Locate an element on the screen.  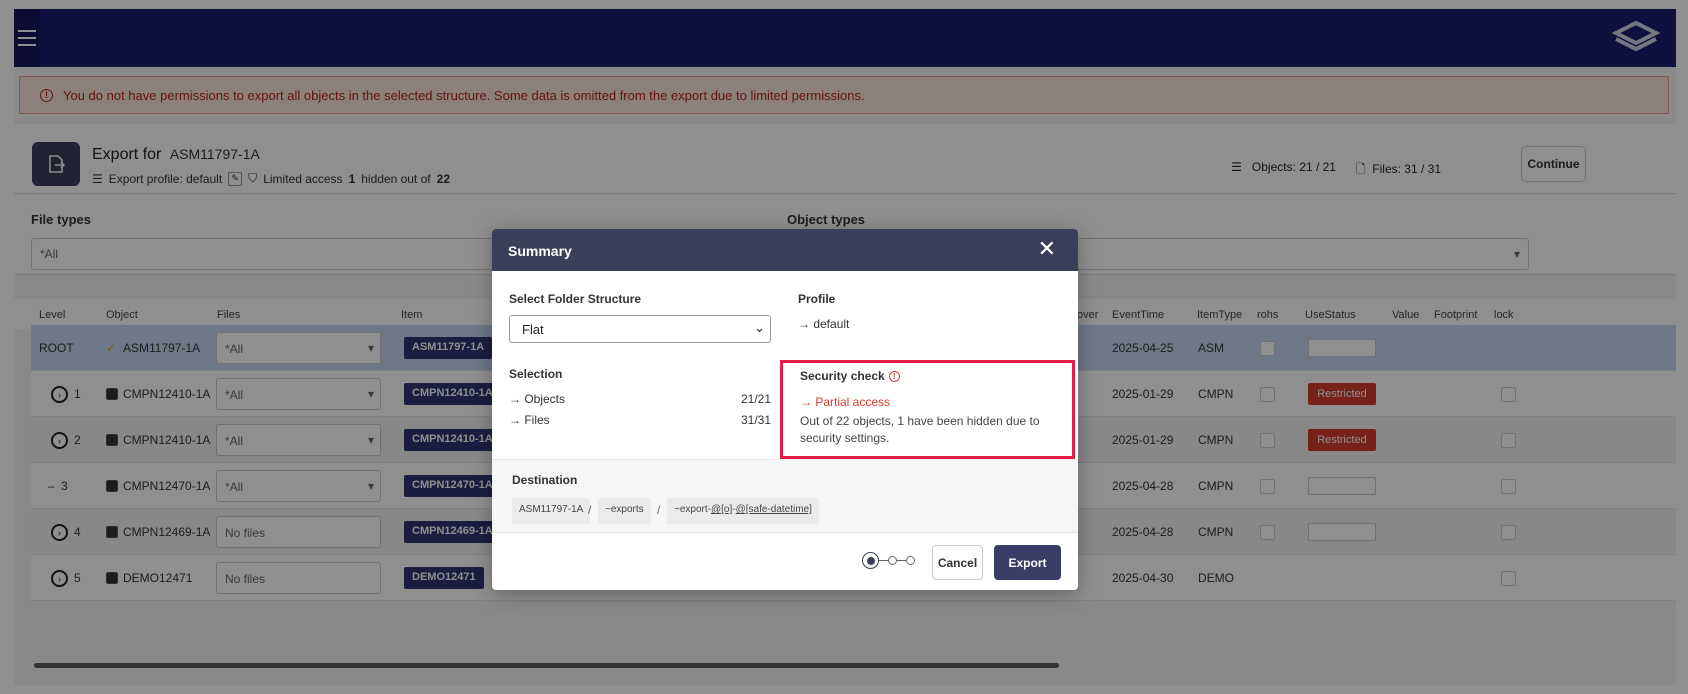
close-icon: ✕ is located at coordinates (1047, 249).